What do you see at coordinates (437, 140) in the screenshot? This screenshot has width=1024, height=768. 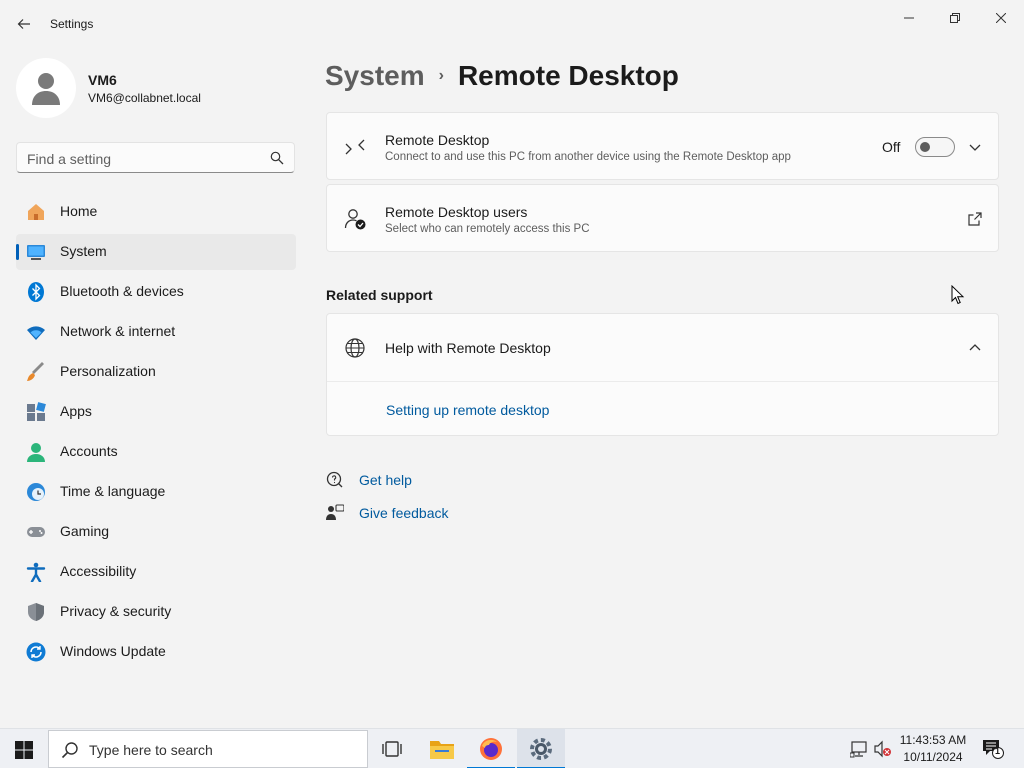 I see `remote-desktop-title: Remote Desktop` at bounding box center [437, 140].